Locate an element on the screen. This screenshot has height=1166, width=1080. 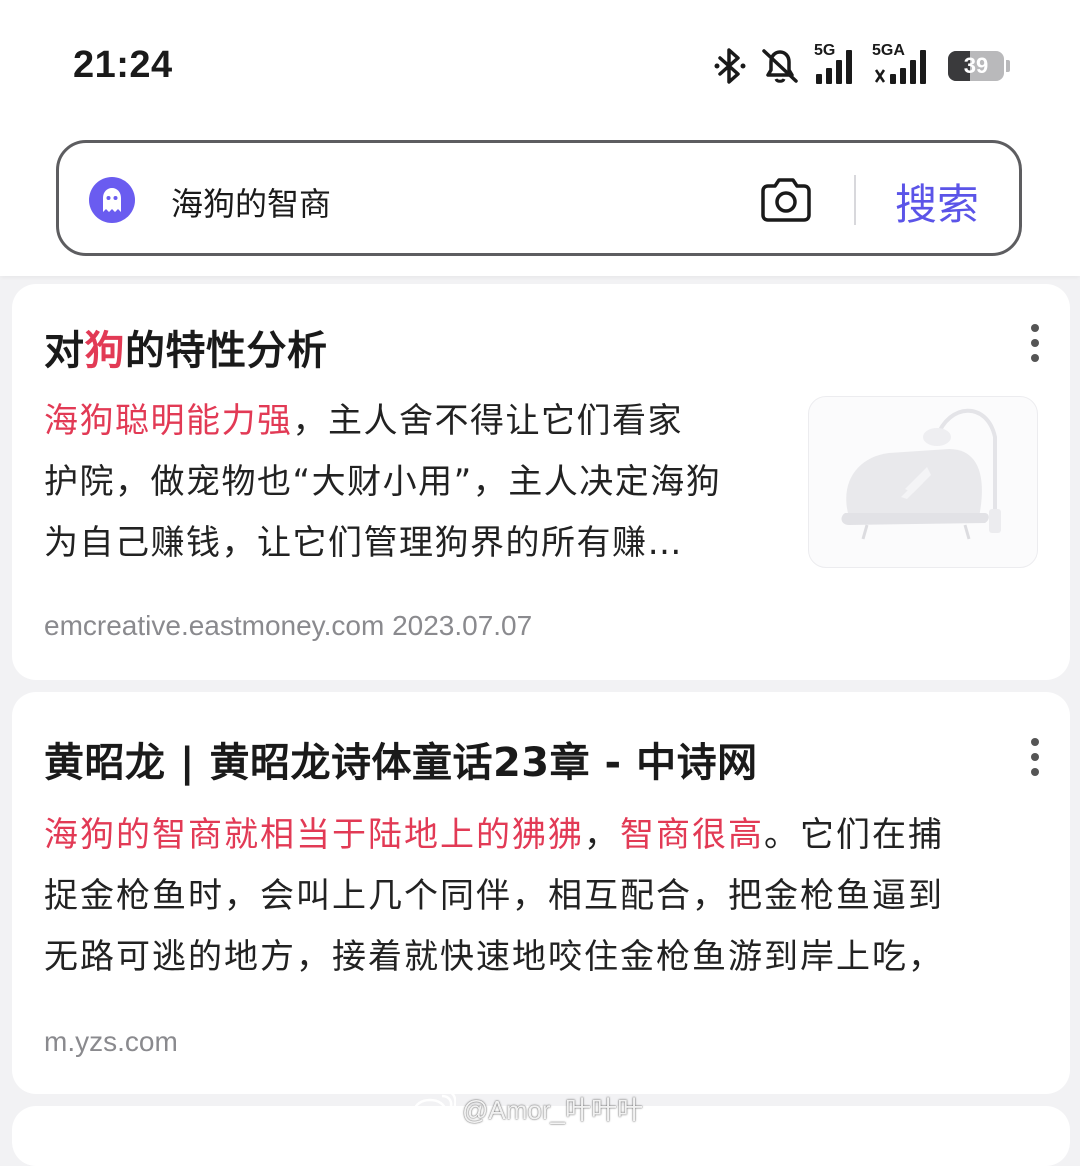
result-title: 黄昭龙 | 黄昭龙诗体童话23章 - 中诗网 is located at coordinates (401, 759).